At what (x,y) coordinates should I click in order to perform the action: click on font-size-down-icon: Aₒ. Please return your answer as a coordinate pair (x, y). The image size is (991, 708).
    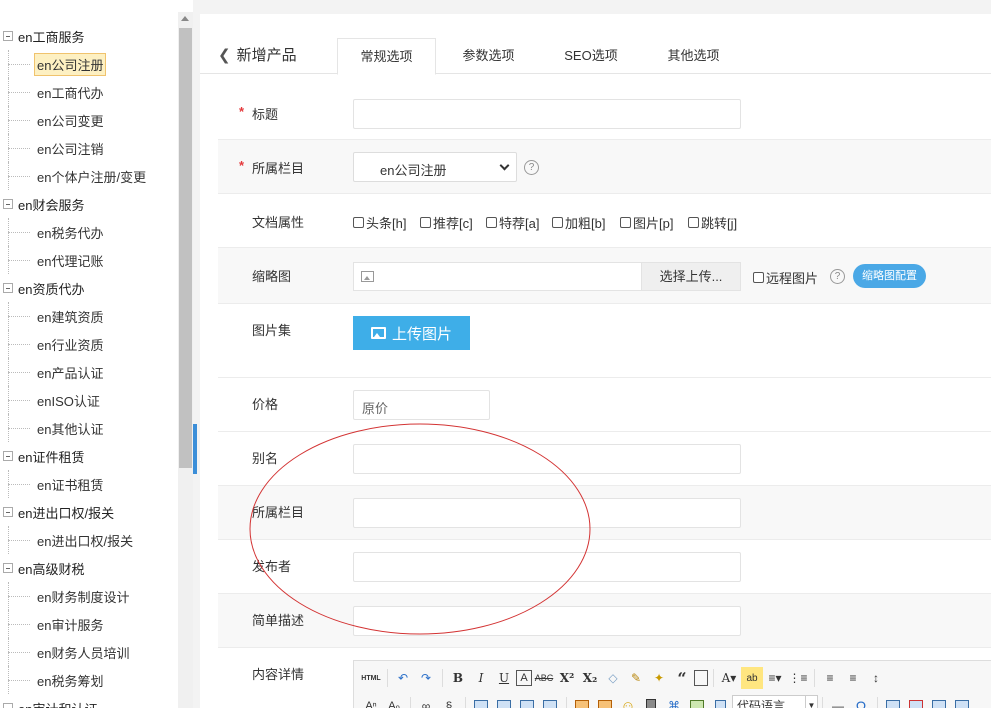
    Looking at the image, I should click on (394, 701).